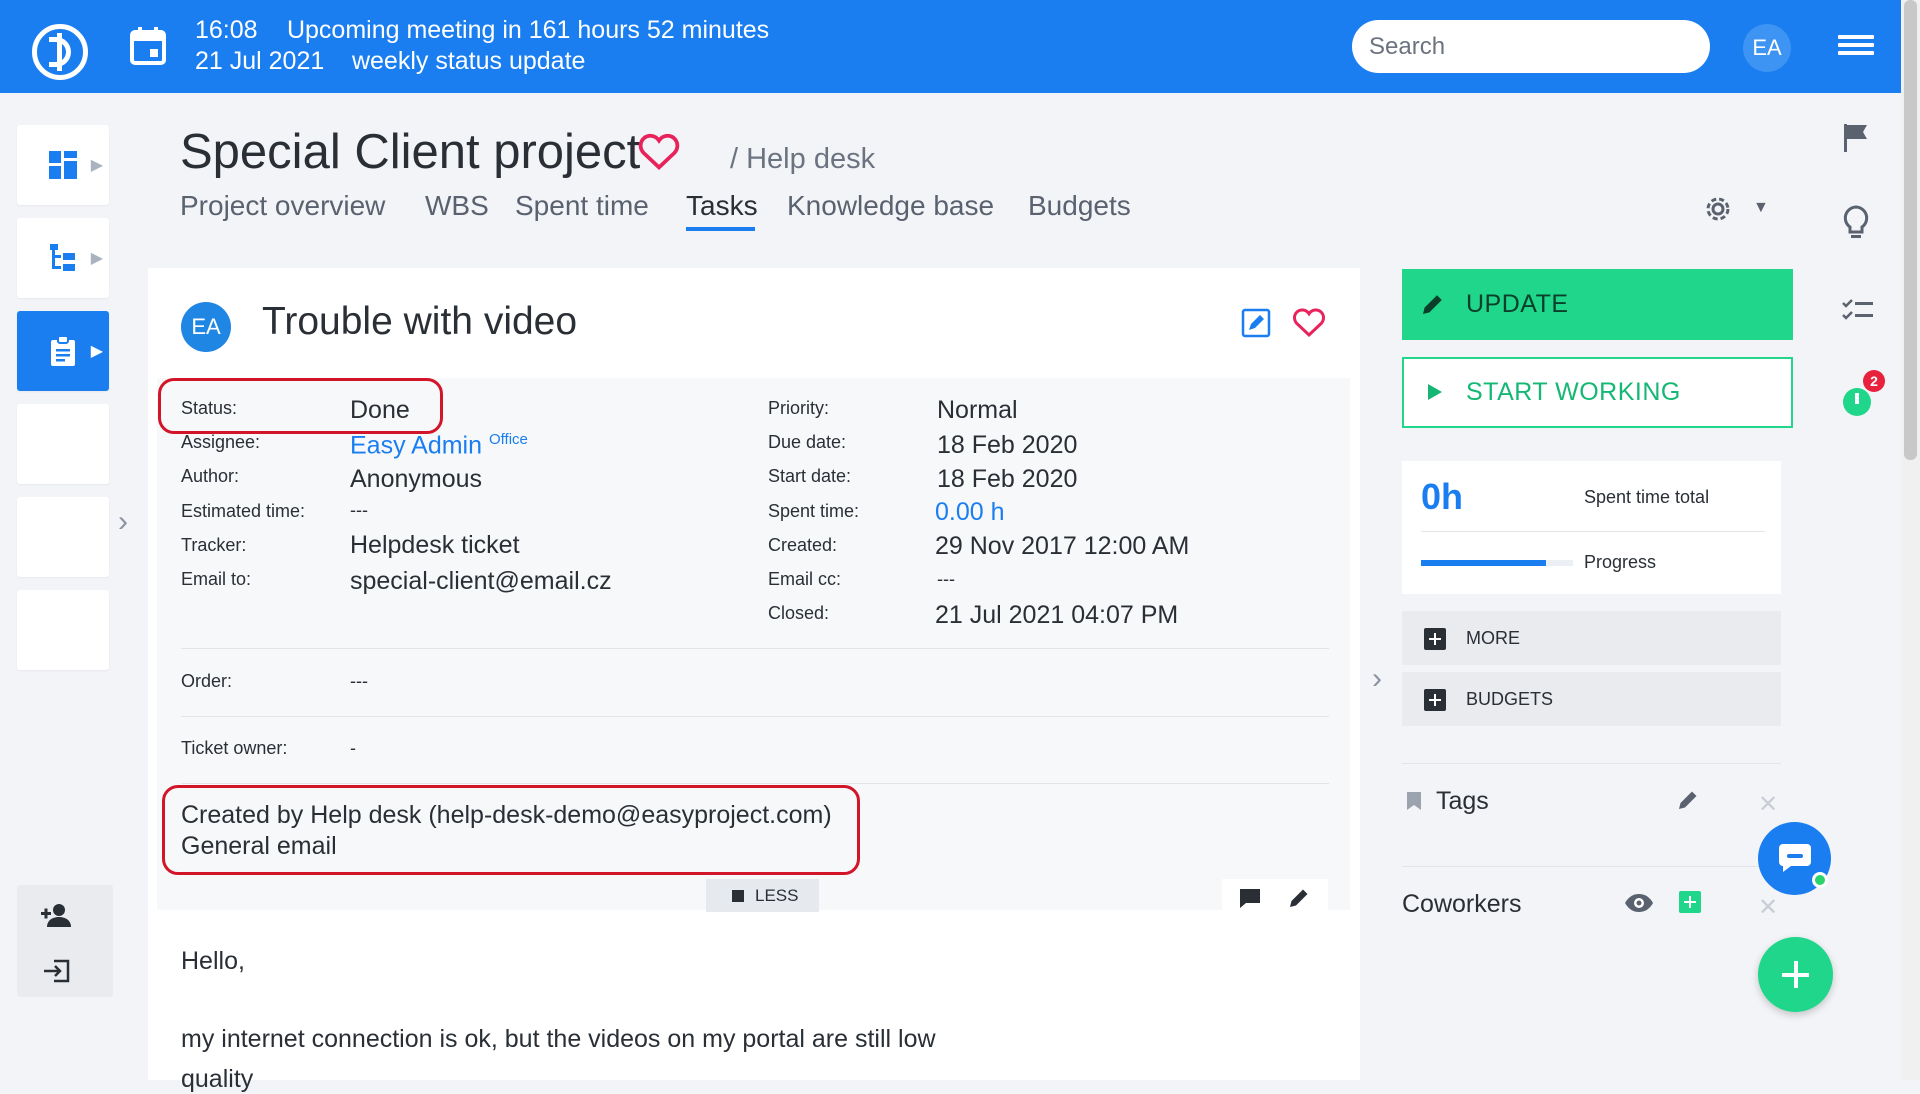 The height and width of the screenshot is (1094, 1920). What do you see at coordinates (1820, 880) in the screenshot?
I see `online-status-dot` at bounding box center [1820, 880].